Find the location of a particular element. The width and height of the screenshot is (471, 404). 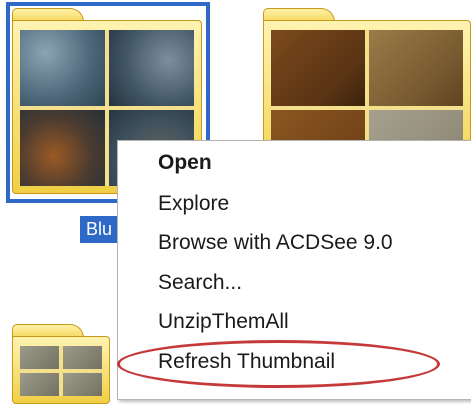

folder-icon is located at coordinates (61, 364).